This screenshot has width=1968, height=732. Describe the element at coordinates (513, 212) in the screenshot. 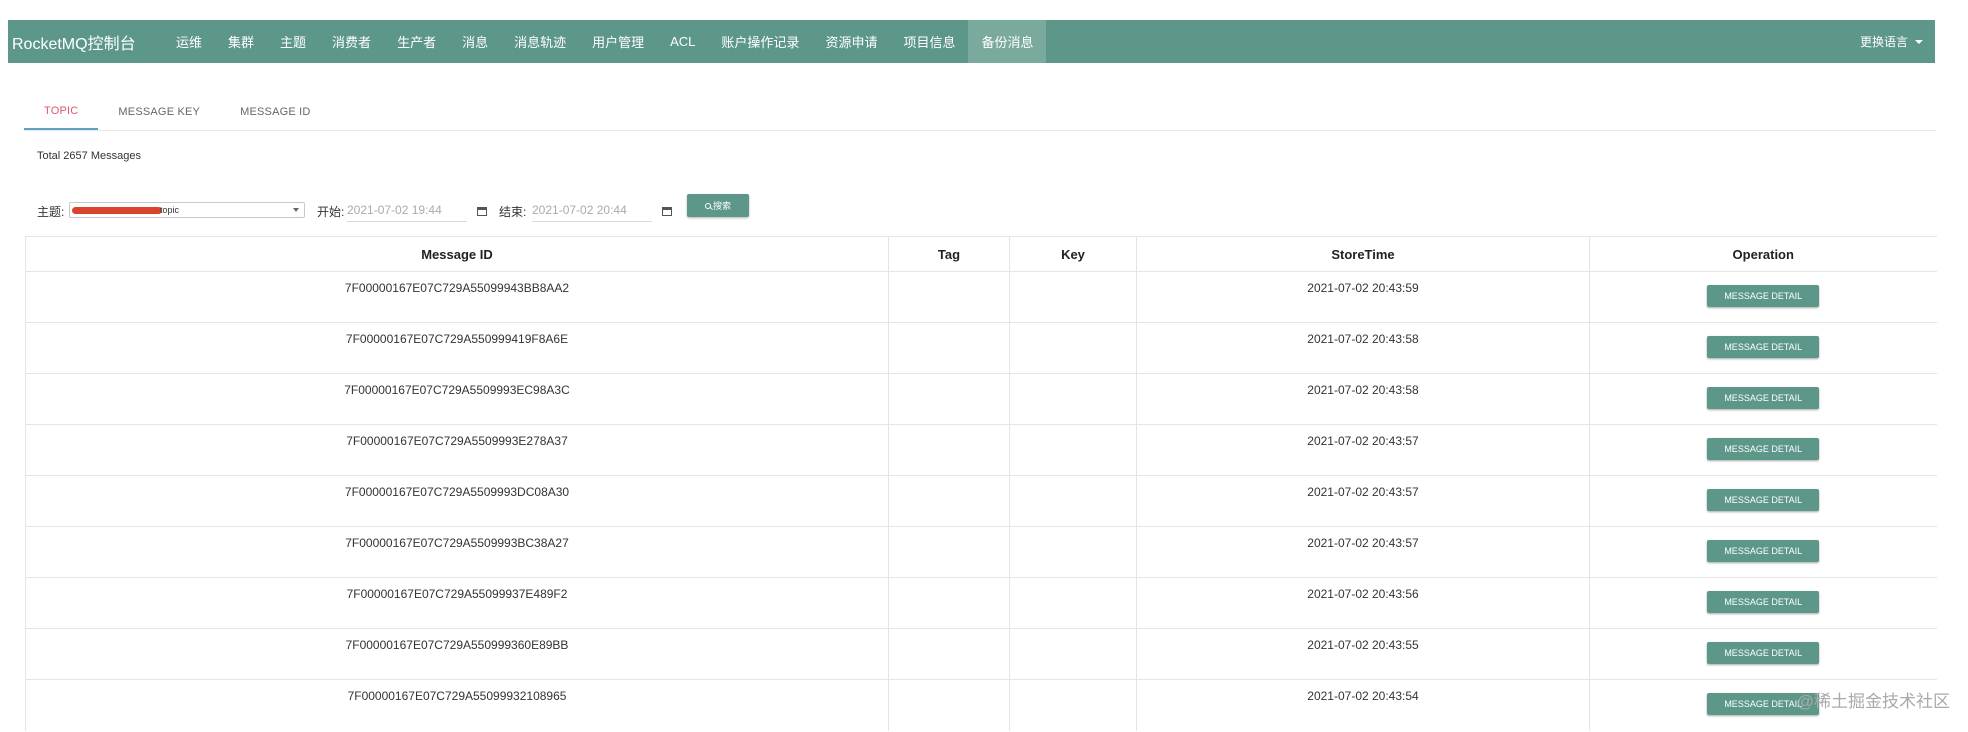

I see `end-time-label: 结束:` at that location.